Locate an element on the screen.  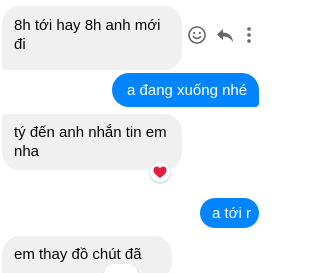
message-text: a đang xuống nhé is located at coordinates (187, 90).